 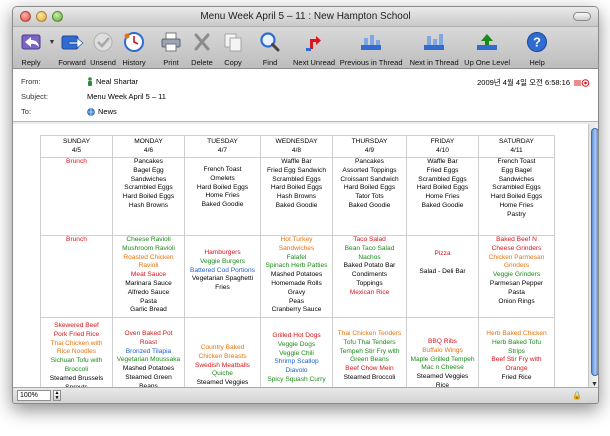 I want to click on day-header-saturday: SATURDAY 4/11, so click(x=516, y=146).